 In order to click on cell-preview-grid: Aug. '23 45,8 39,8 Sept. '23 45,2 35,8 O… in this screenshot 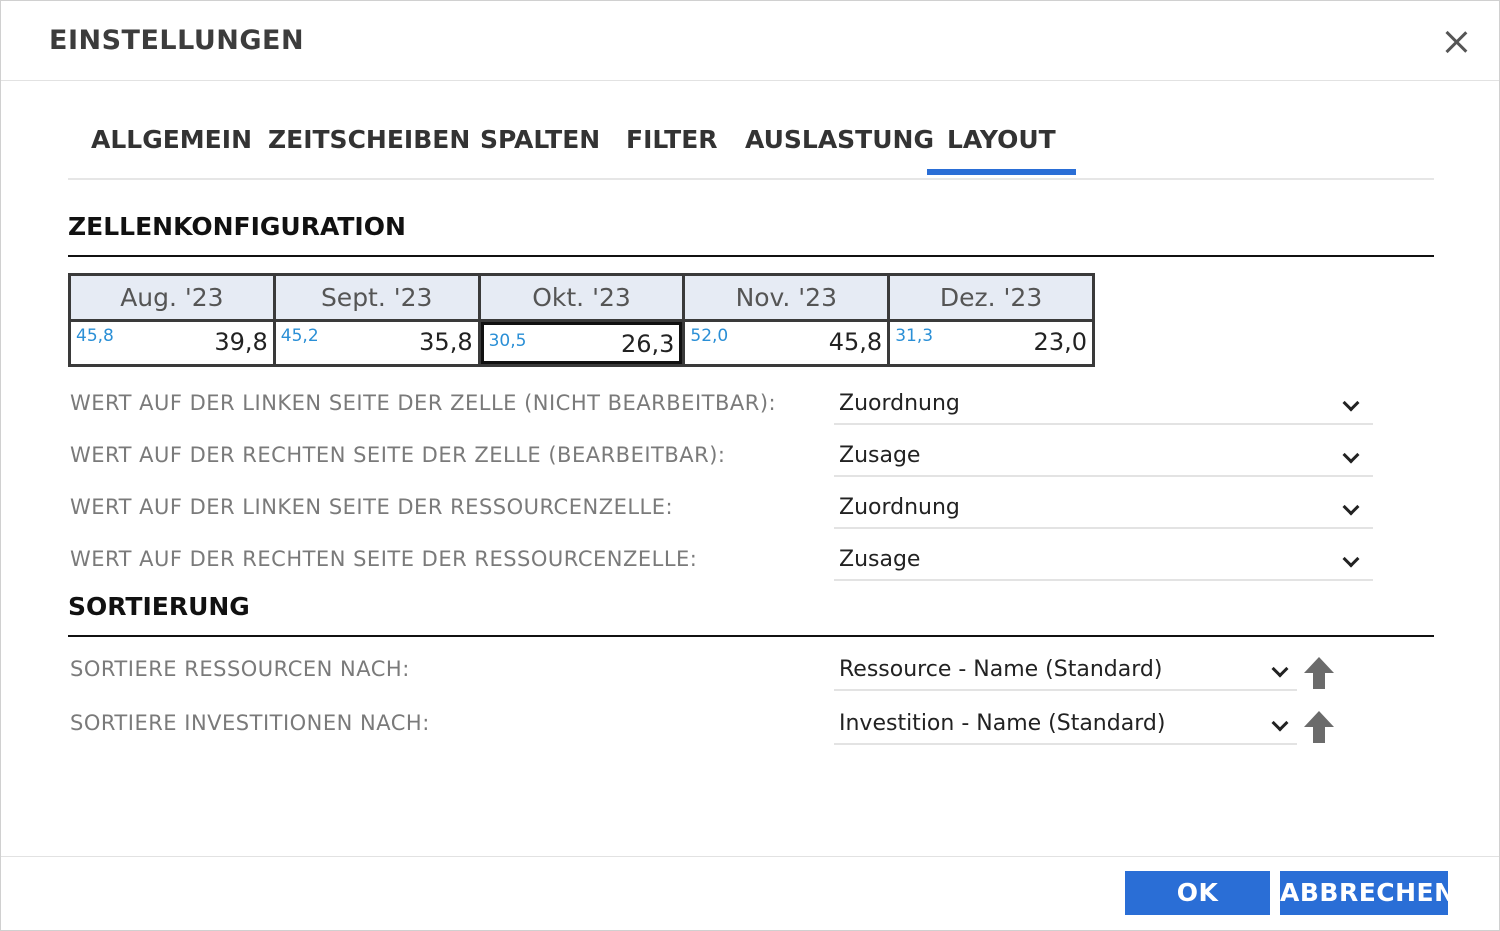, I will do `click(581, 320)`.